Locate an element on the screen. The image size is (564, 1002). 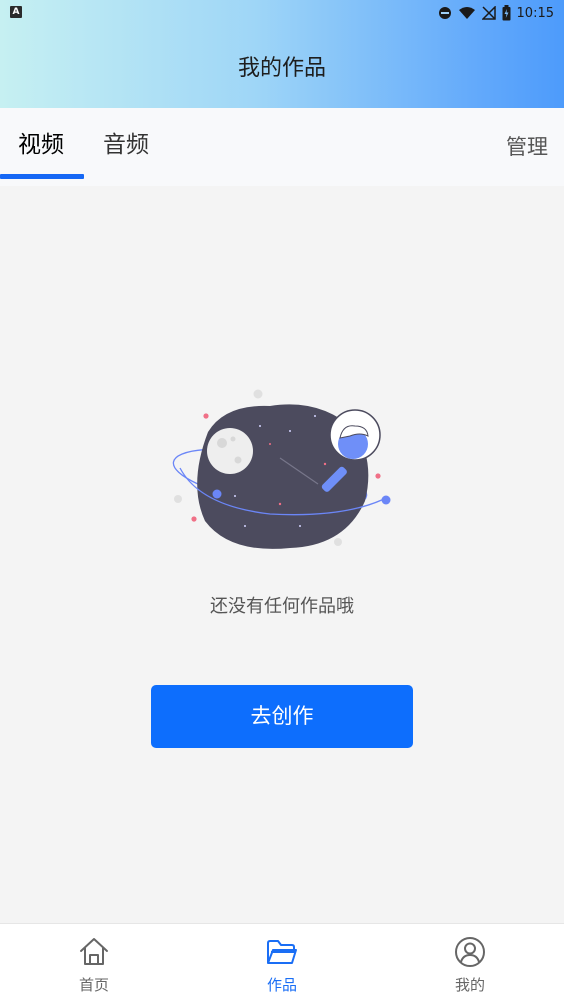
folder-icon is located at coordinates (282, 952).